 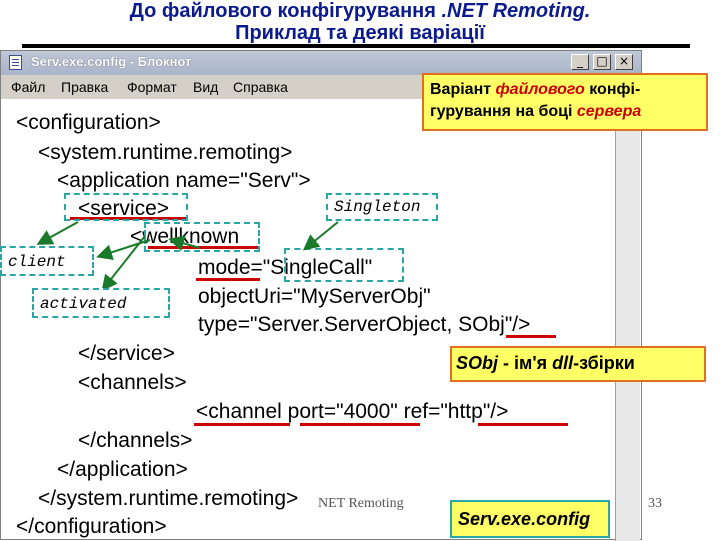 What do you see at coordinates (540, 89) in the screenshot?
I see `variant-text-b: файлового` at bounding box center [540, 89].